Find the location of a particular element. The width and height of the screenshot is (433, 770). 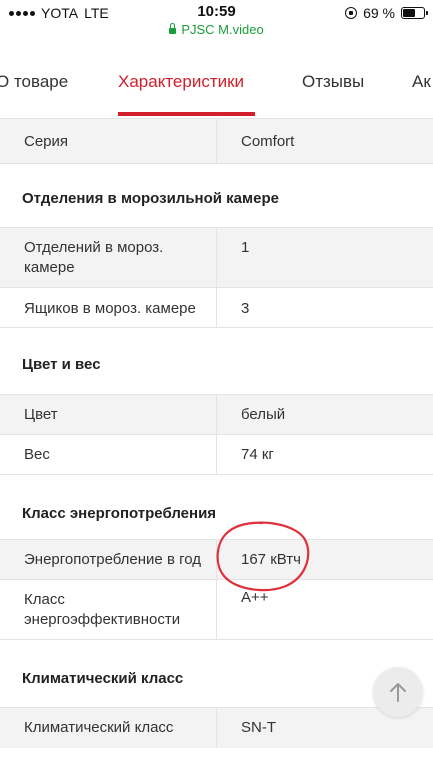

spec-name: Энергопотребление в год is located at coordinates (112, 559).